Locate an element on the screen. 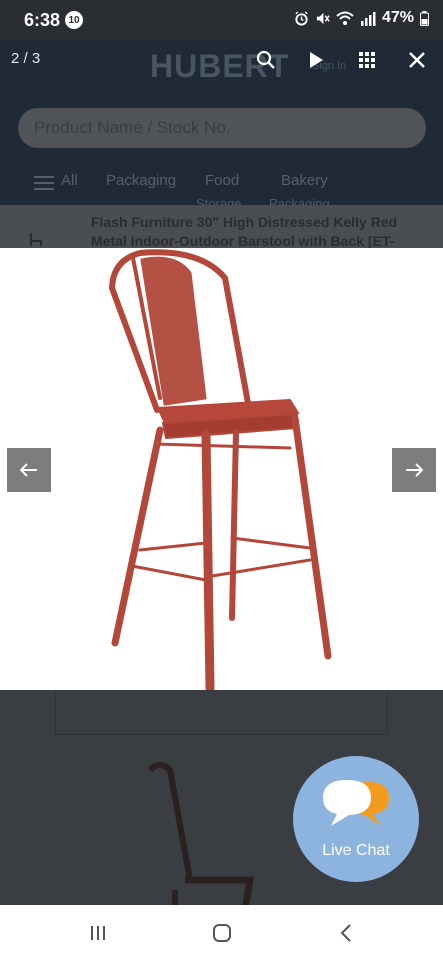 The width and height of the screenshot is (443, 960). product-search-input: Product Name / Stock No. is located at coordinates (222, 128).